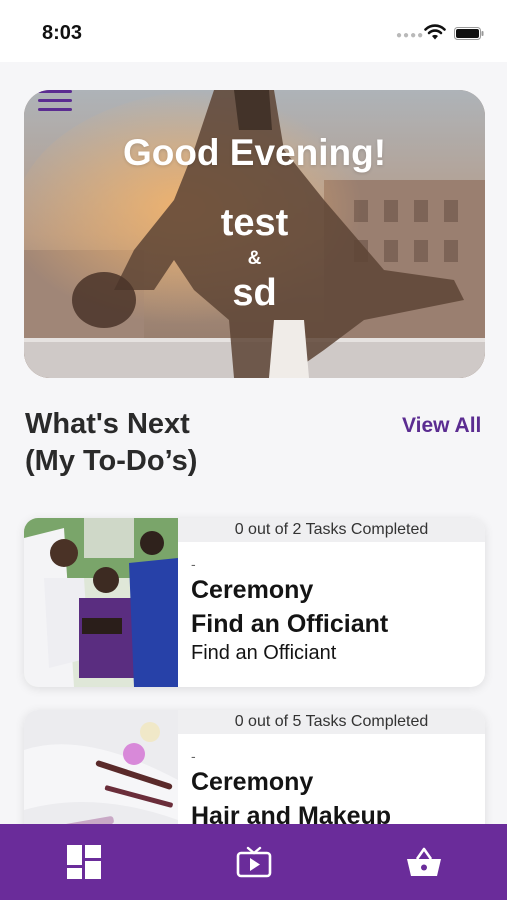 The image size is (507, 900). I want to click on video-icon, so click(254, 862).